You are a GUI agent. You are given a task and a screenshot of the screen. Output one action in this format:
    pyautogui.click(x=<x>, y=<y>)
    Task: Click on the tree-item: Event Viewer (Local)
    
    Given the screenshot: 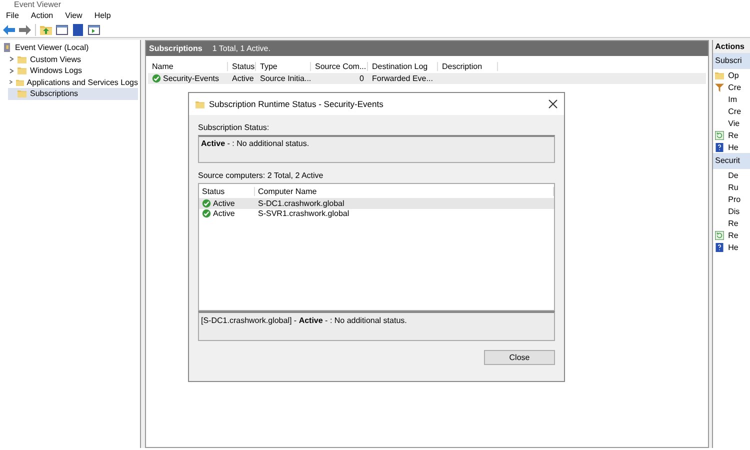 What is the action you would take?
    pyautogui.click(x=70, y=48)
    